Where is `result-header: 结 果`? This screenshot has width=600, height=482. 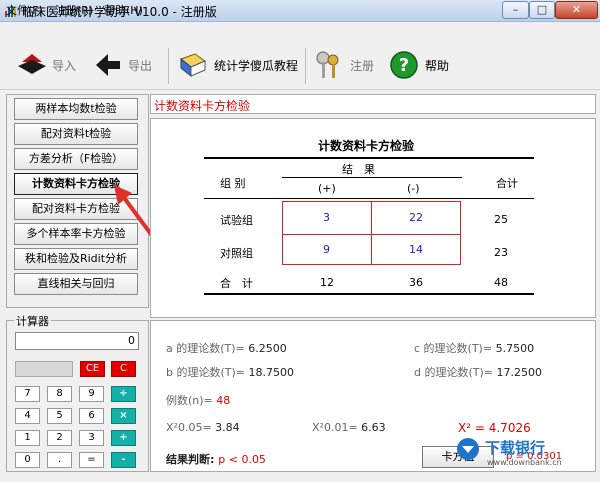
result-header: 结 果 is located at coordinates (358, 169).